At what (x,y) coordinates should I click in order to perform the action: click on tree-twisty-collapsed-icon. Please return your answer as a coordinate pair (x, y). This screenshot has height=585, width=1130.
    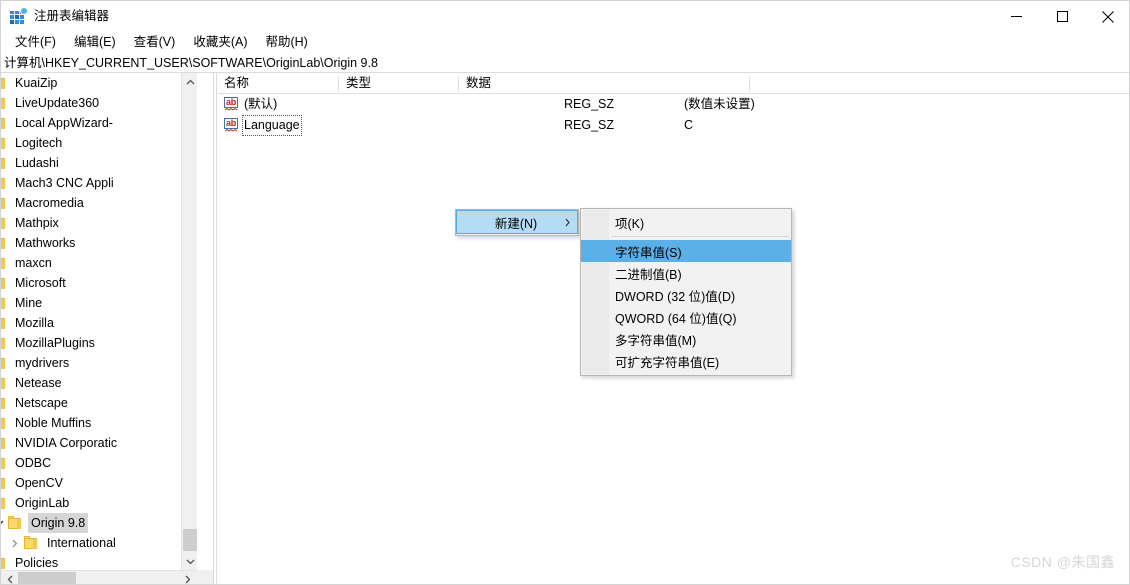
    Looking at the image, I should click on (15, 543).